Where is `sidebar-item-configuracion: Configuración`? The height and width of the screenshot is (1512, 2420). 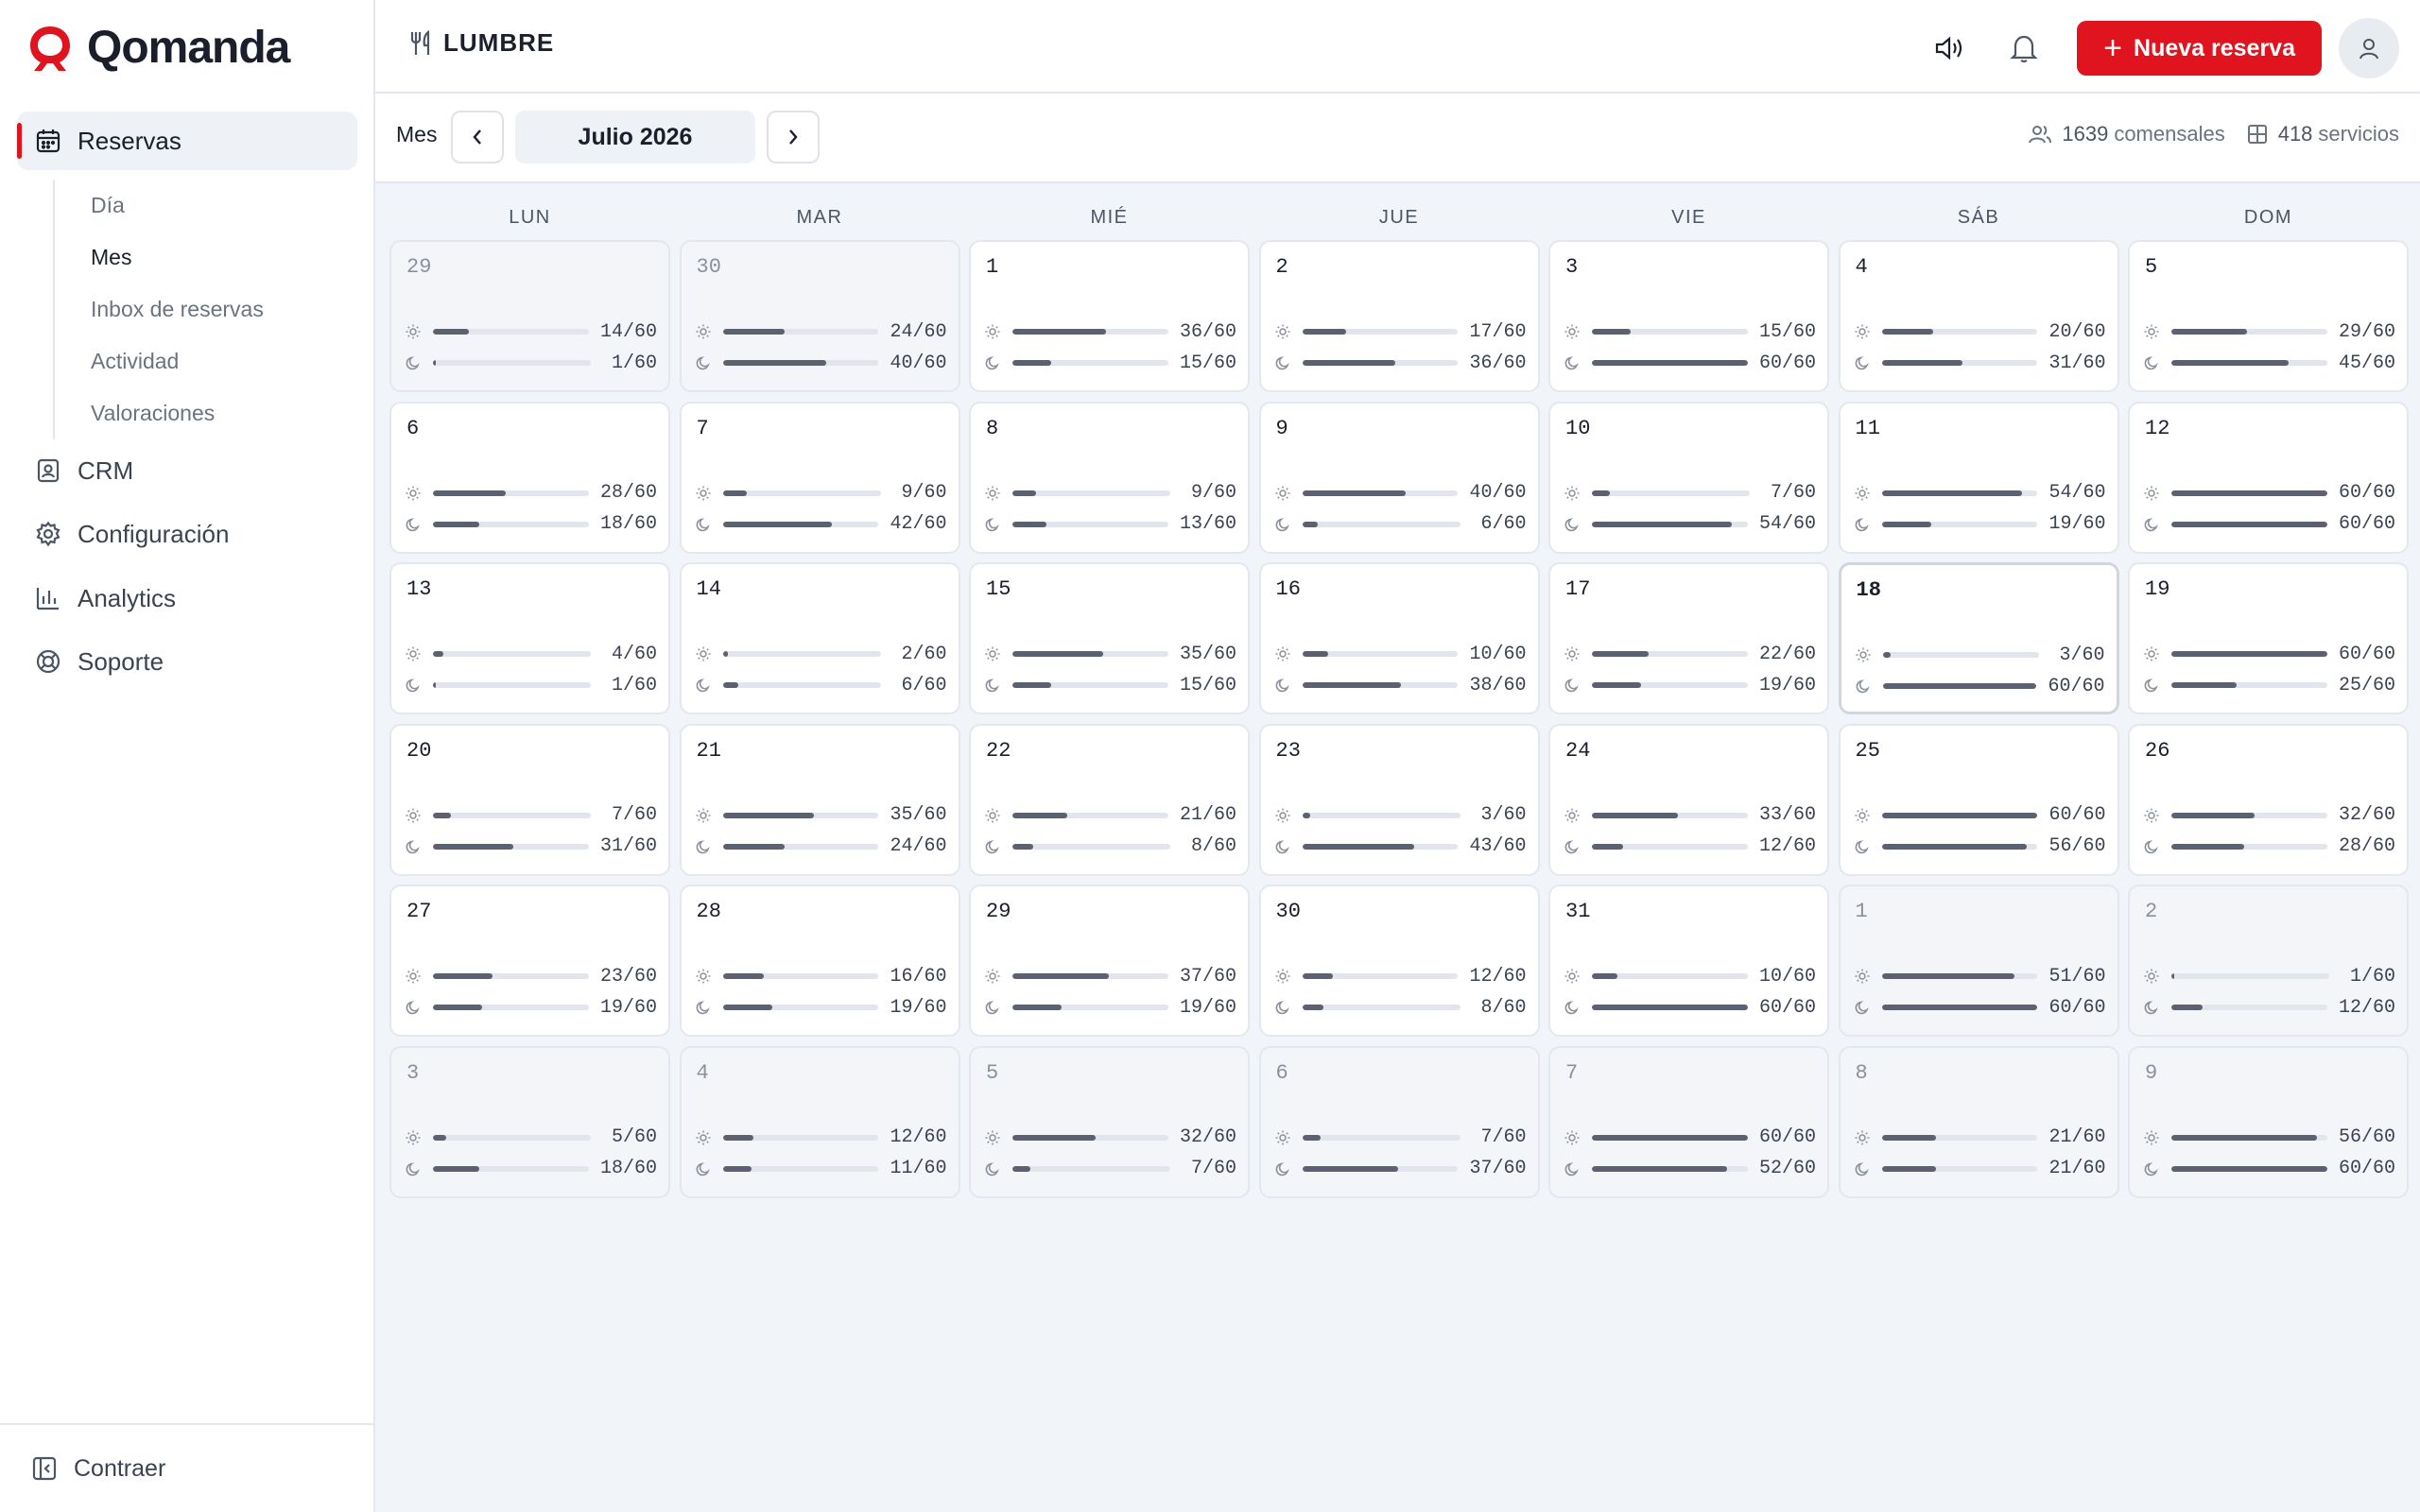
sidebar-item-configuracion: Configuración is located at coordinates (131, 534).